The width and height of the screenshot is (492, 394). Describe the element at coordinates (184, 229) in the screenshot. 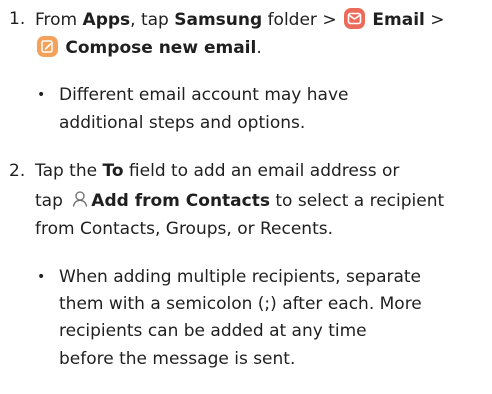

I see `step-2-line-3: from Contacts, Groups, or Recents.` at that location.